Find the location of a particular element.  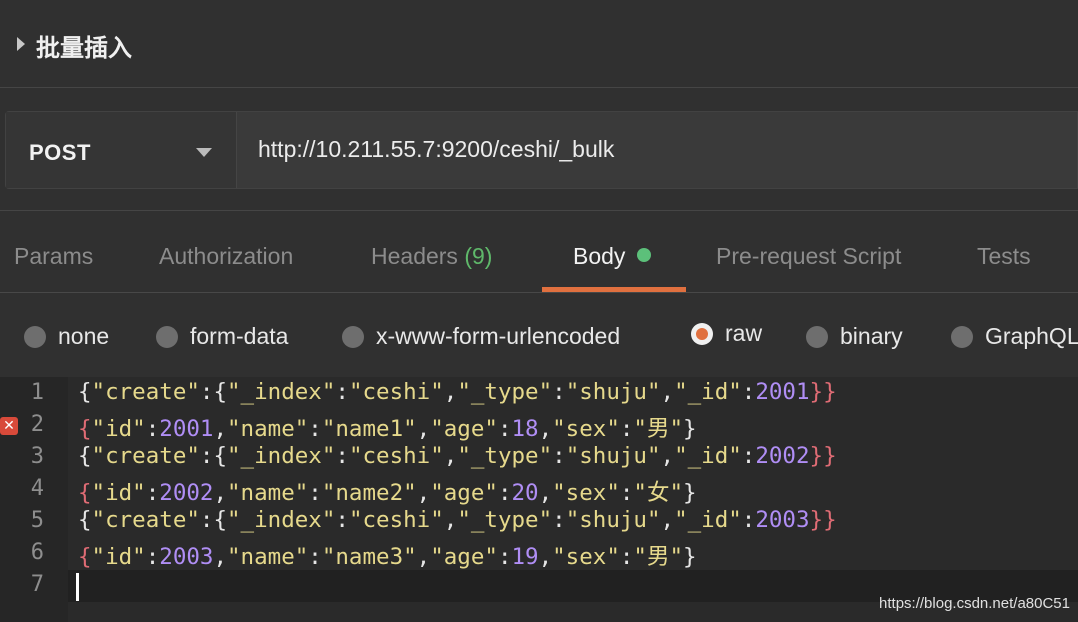

line-number: 7 is located at coordinates (37, 584).